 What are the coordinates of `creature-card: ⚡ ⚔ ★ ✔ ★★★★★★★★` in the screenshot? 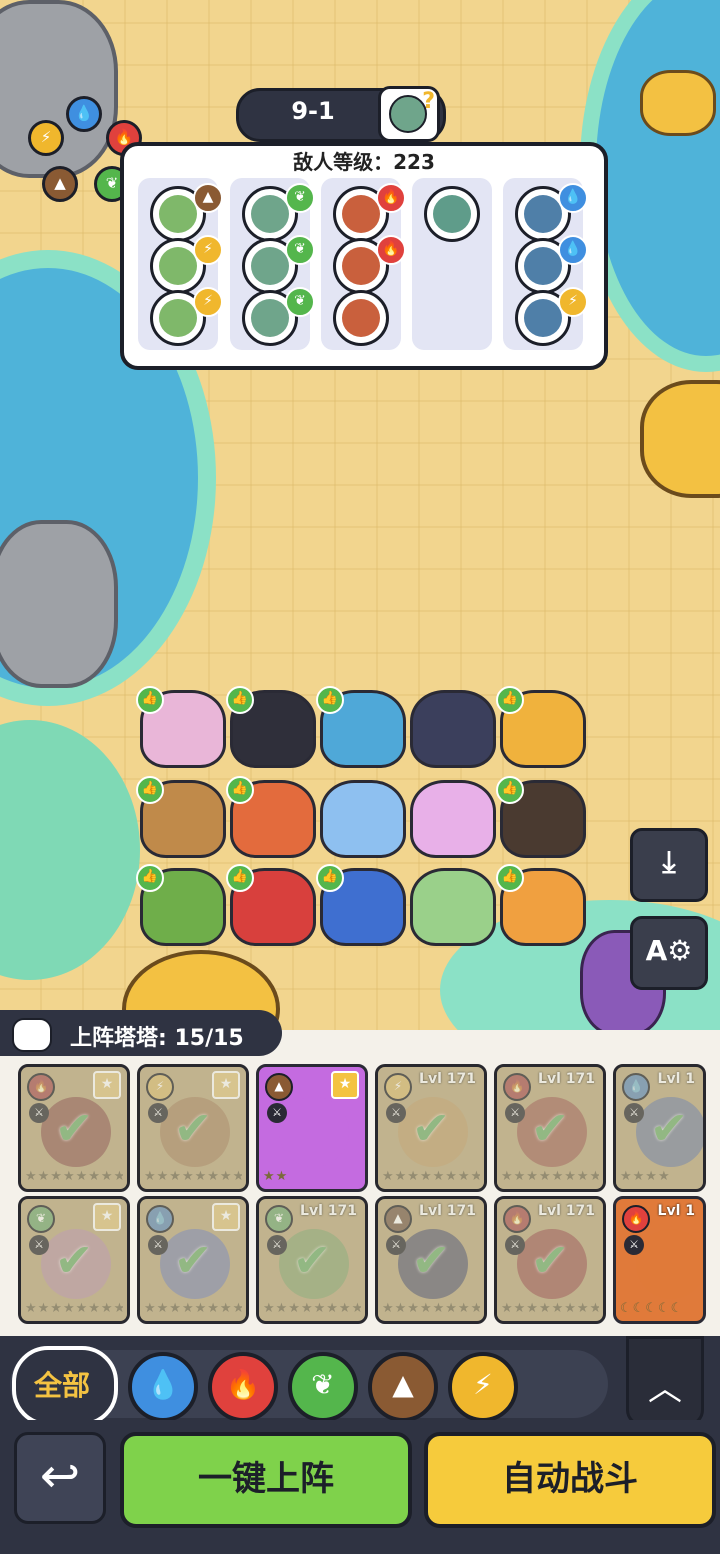 It's located at (193, 1128).